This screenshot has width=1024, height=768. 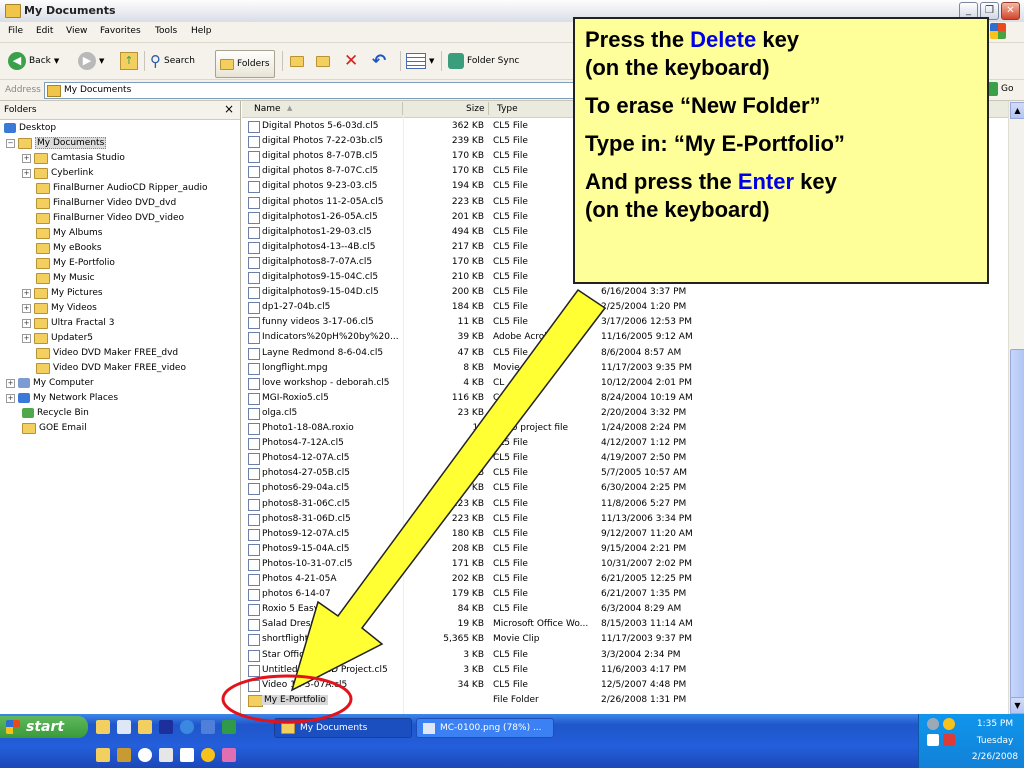 I want to click on quicklaunch-app-icon, so click(x=166, y=727).